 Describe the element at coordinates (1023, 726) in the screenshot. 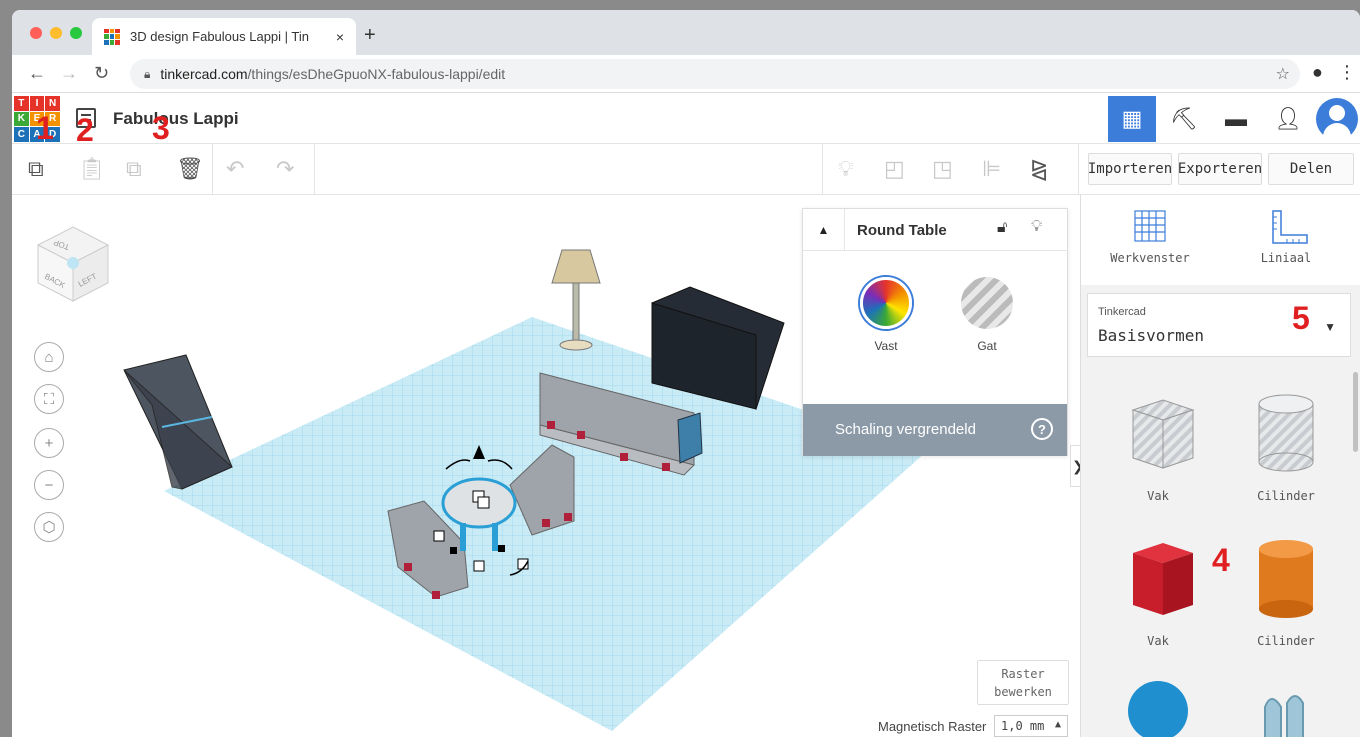

I see `snap-grid-value: 1,0 mm` at that location.